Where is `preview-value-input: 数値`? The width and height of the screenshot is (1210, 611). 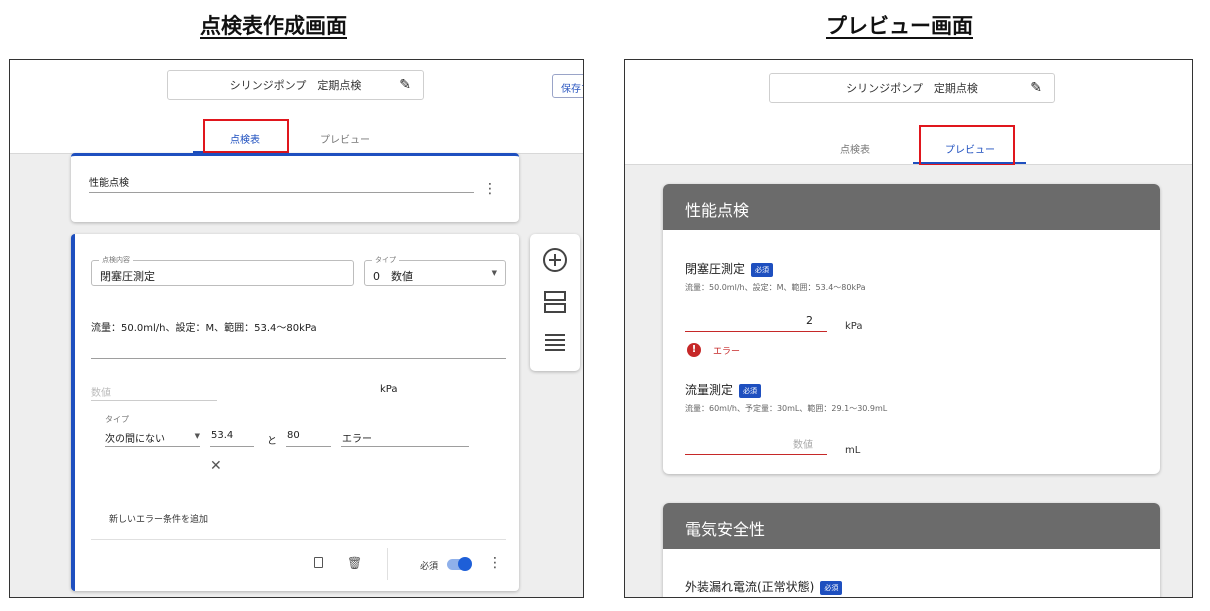 preview-value-input: 数値 is located at coordinates (756, 445).